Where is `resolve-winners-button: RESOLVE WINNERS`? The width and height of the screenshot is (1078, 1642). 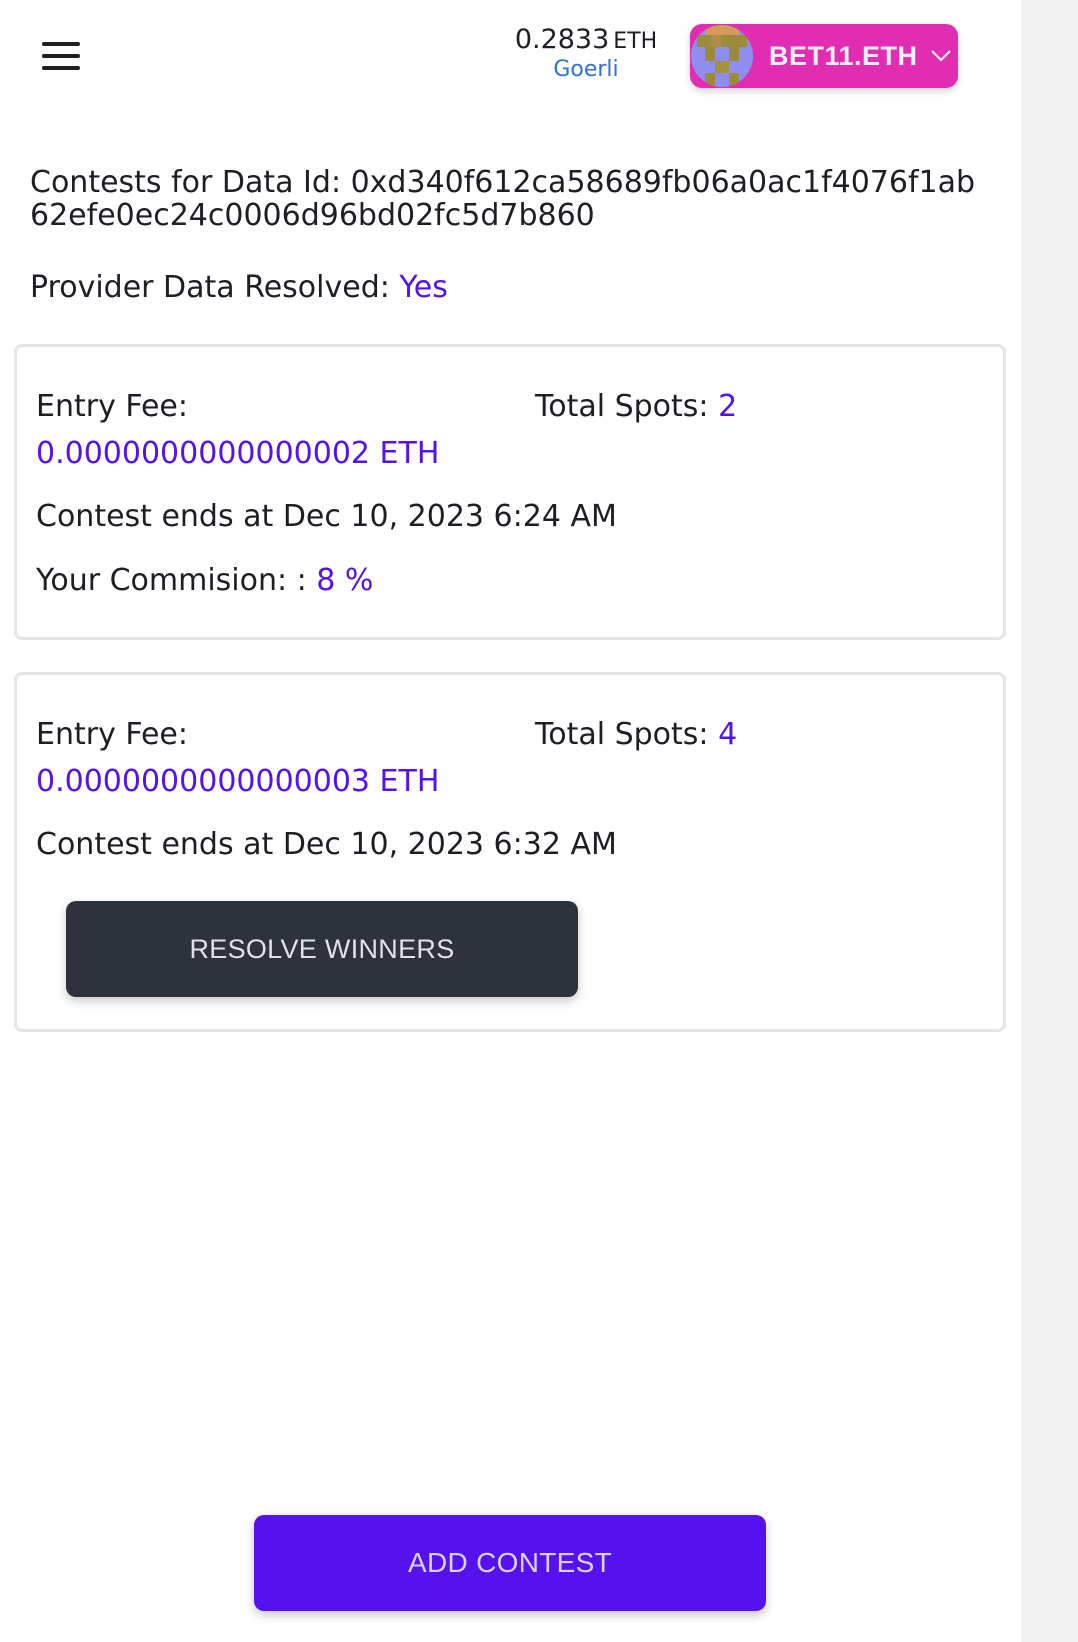 resolve-winners-button: RESOLVE WINNERS is located at coordinates (322, 949).